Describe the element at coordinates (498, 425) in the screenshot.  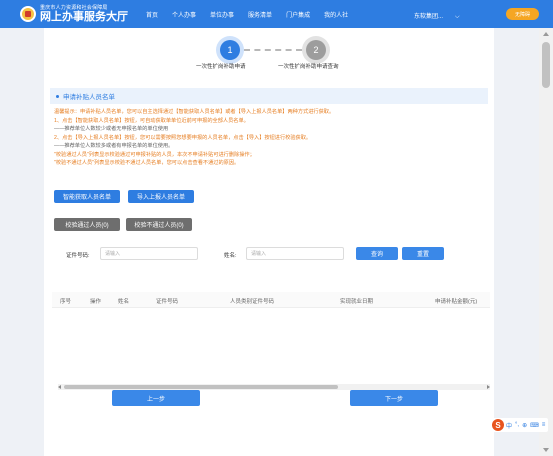
I see `sogou-icon: S` at that location.